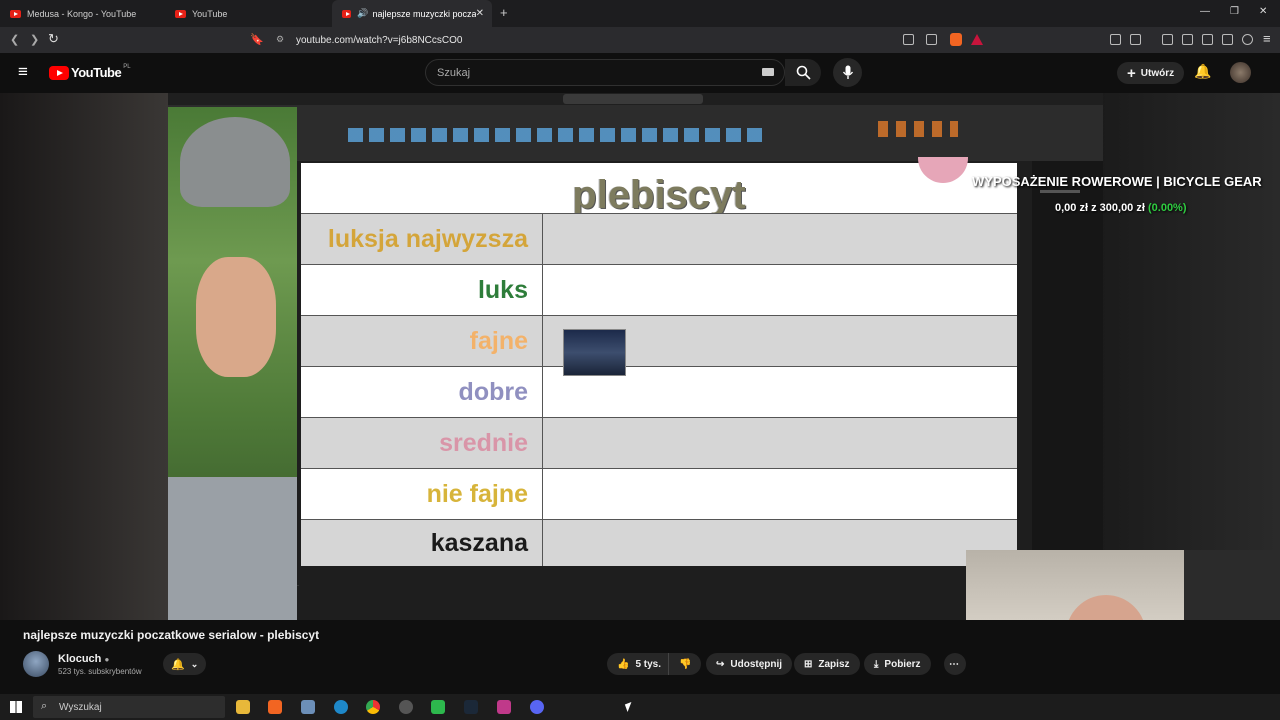  Describe the element at coordinates (16, 707) in the screenshot. I see `windows-start-icon` at that location.